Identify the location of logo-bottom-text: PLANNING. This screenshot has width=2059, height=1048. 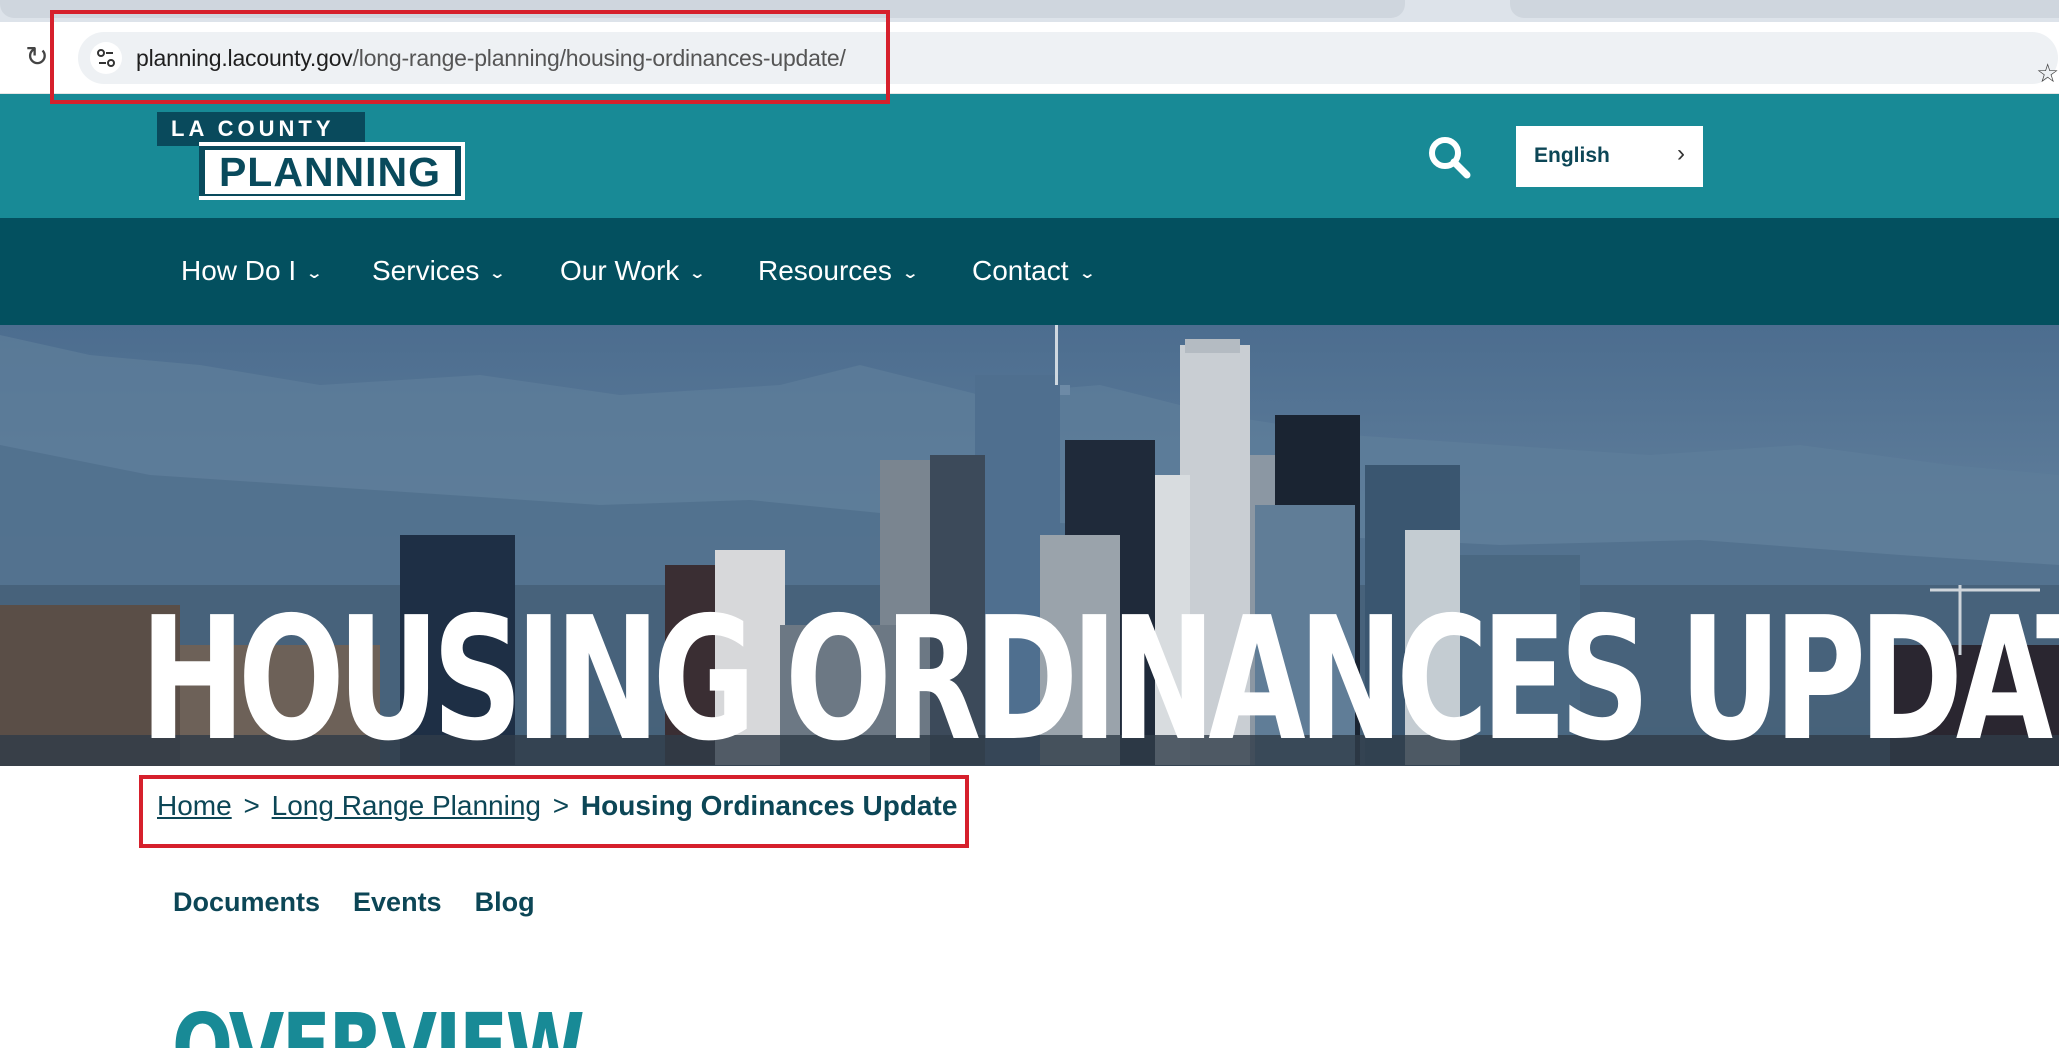
(330, 172).